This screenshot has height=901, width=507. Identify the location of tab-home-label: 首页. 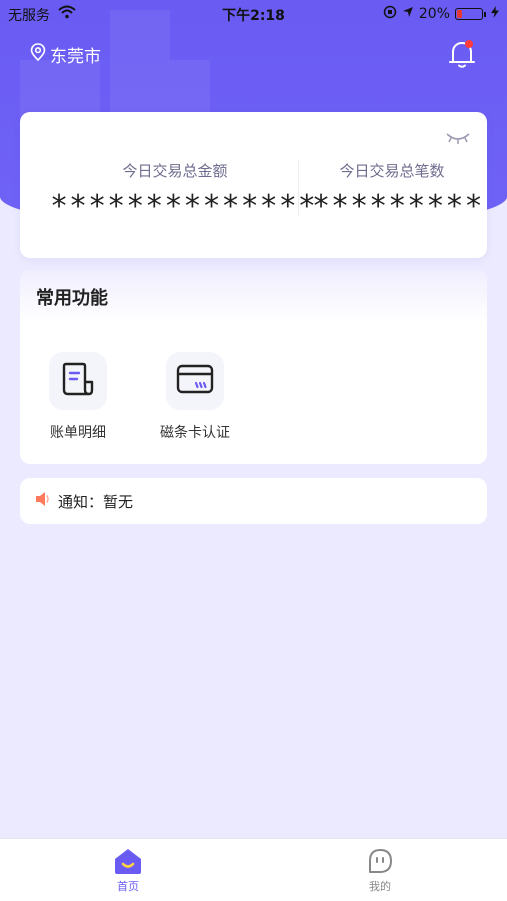
(128, 886).